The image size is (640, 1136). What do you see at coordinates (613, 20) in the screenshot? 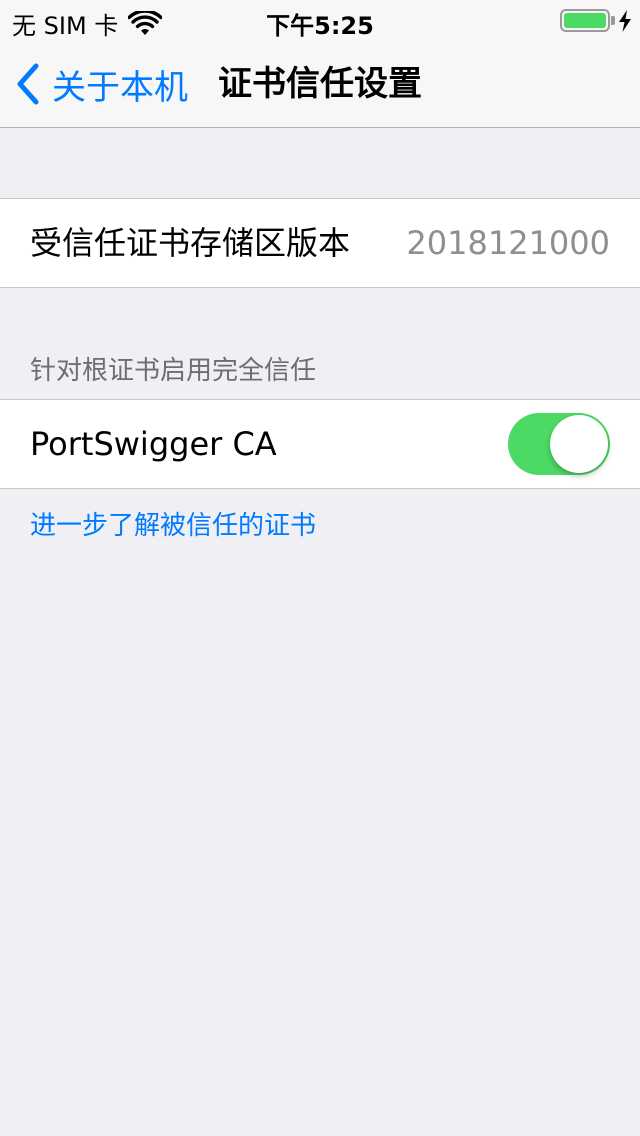
I see `battery-tip` at bounding box center [613, 20].